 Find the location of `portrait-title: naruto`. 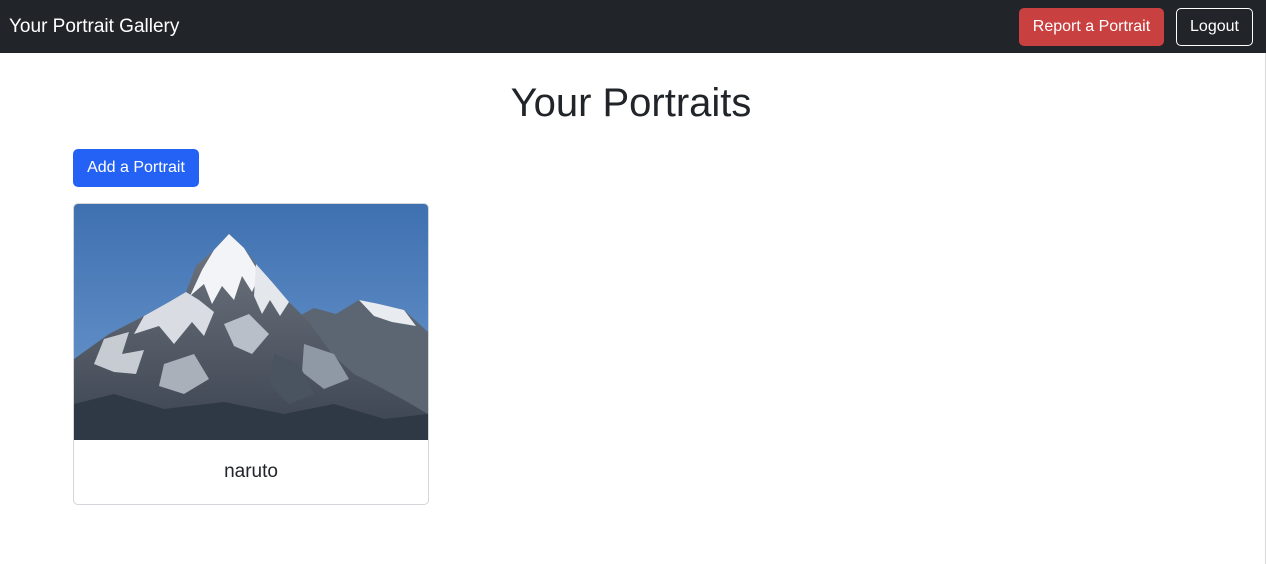

portrait-title: naruto is located at coordinates (251, 471).